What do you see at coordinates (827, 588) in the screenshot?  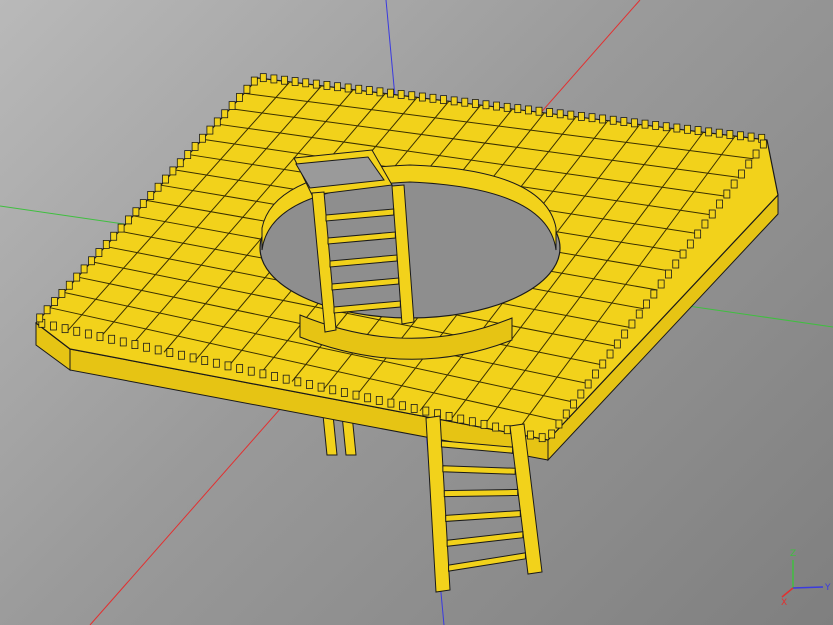 I see `triad-y-label: Y` at bounding box center [827, 588].